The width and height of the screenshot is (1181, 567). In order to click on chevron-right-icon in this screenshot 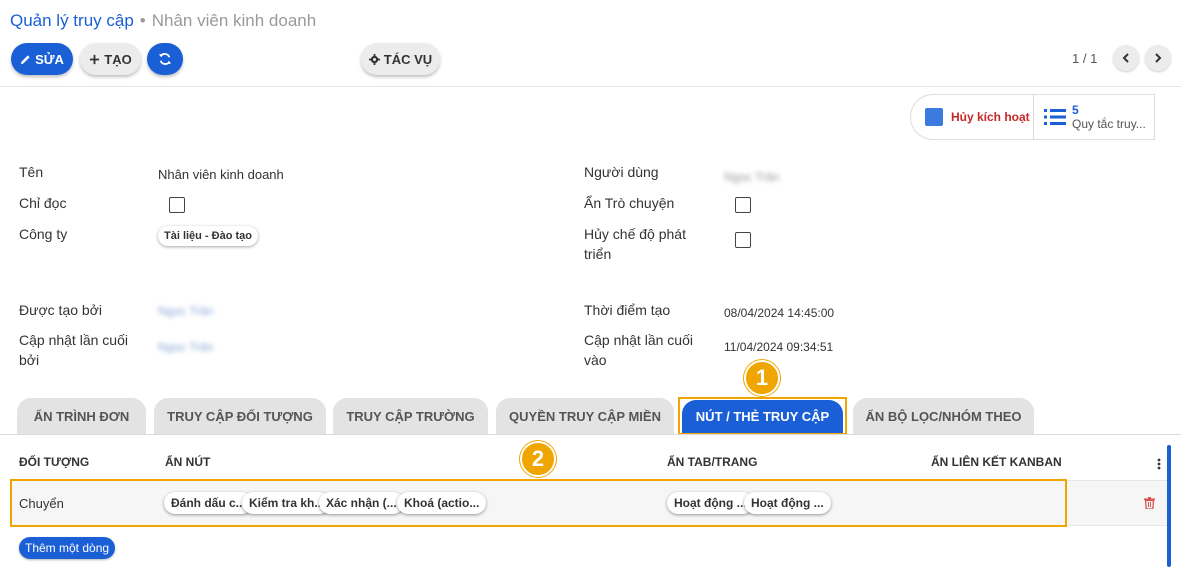, I will do `click(1158, 58)`.